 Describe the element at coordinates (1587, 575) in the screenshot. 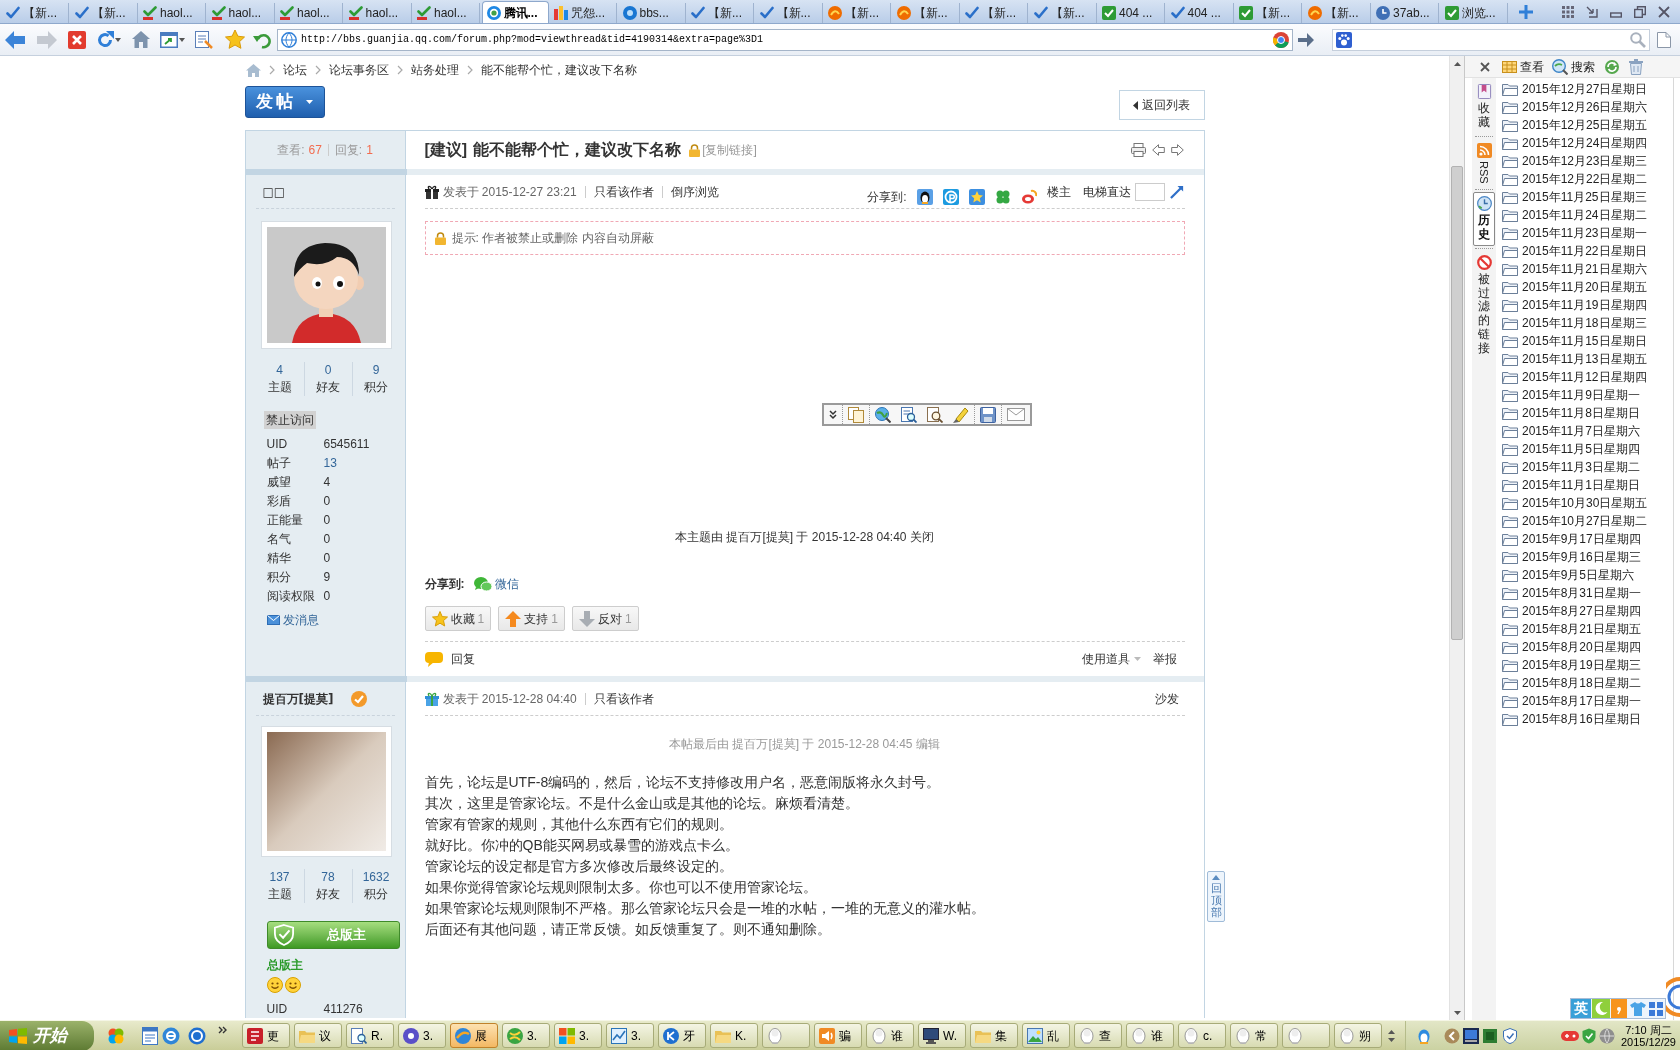

I see `history-item: 2015年9月5日星期六` at that location.